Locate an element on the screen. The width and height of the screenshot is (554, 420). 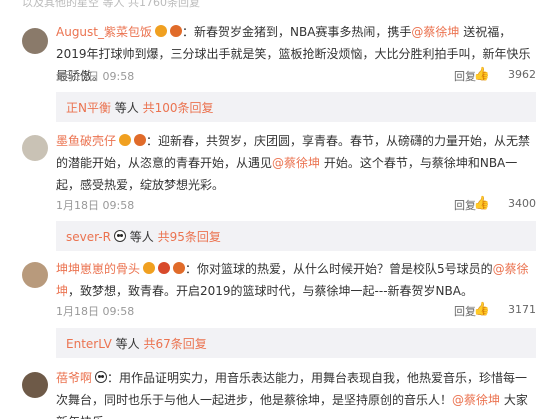
reply-user-link: sever-R is located at coordinates (88, 237).